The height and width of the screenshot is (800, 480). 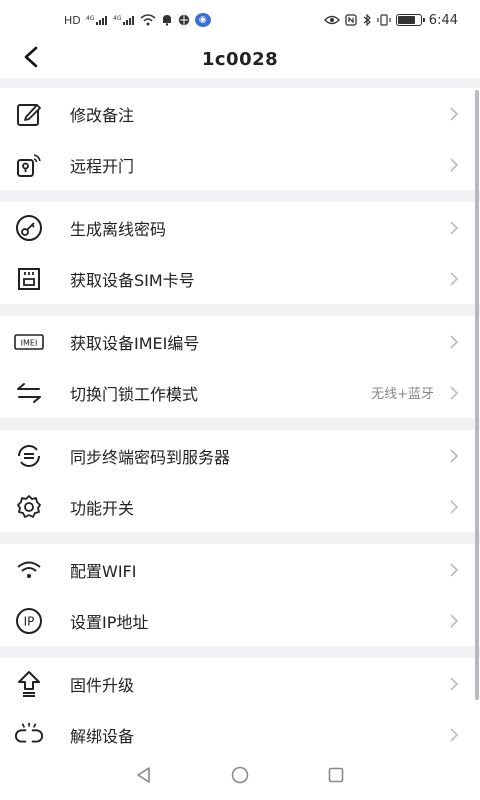 I want to click on menu-item-label: 功能开关, so click(x=102, y=508).